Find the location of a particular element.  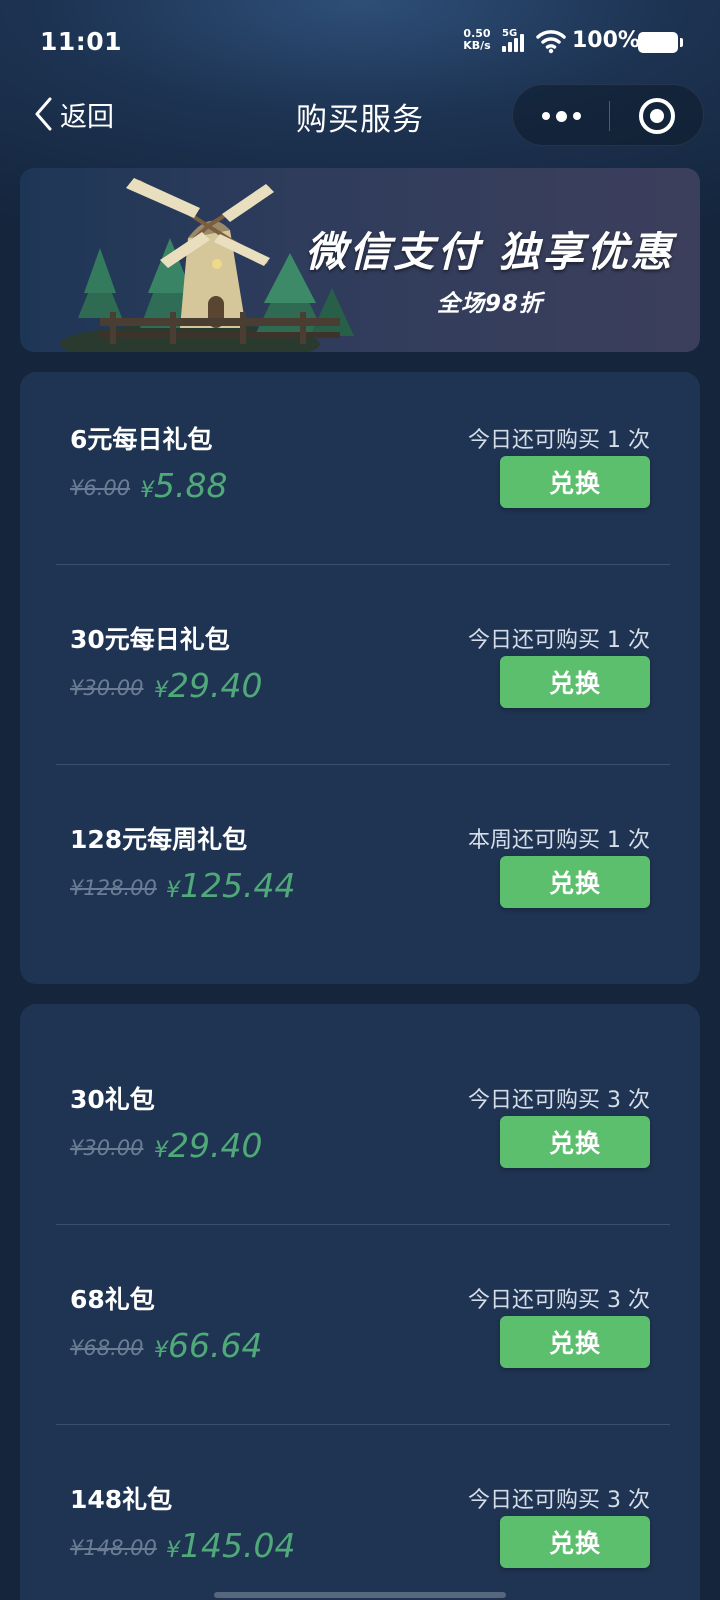

package-name: 6元每日礼包 is located at coordinates (141, 439).